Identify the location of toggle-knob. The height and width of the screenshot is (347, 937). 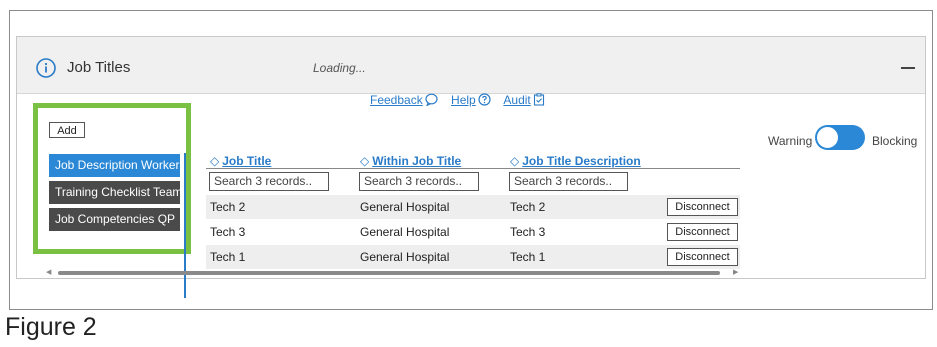
(827, 137).